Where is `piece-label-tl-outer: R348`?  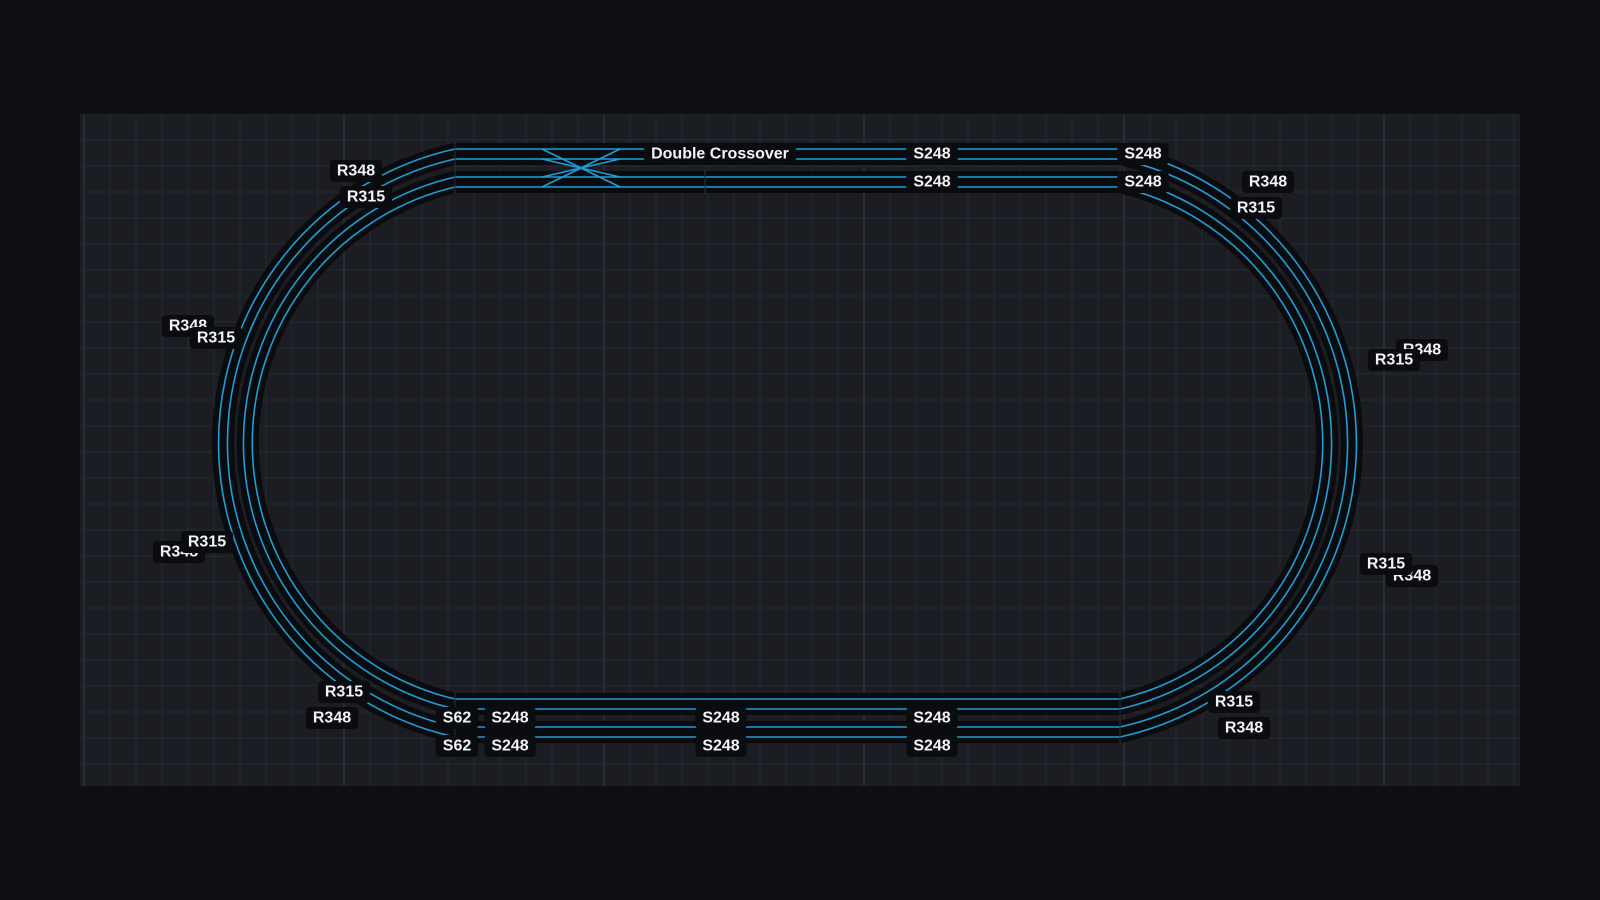 piece-label-tl-outer: R348 is located at coordinates (356, 171).